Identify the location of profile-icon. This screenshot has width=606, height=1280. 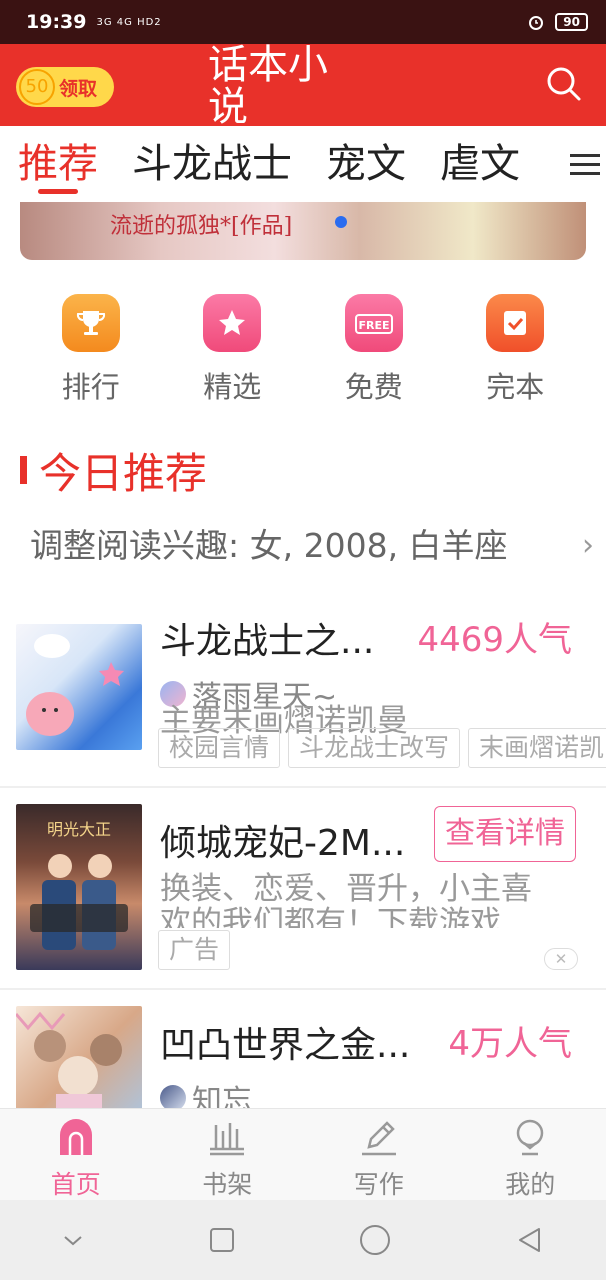
(530, 1137).